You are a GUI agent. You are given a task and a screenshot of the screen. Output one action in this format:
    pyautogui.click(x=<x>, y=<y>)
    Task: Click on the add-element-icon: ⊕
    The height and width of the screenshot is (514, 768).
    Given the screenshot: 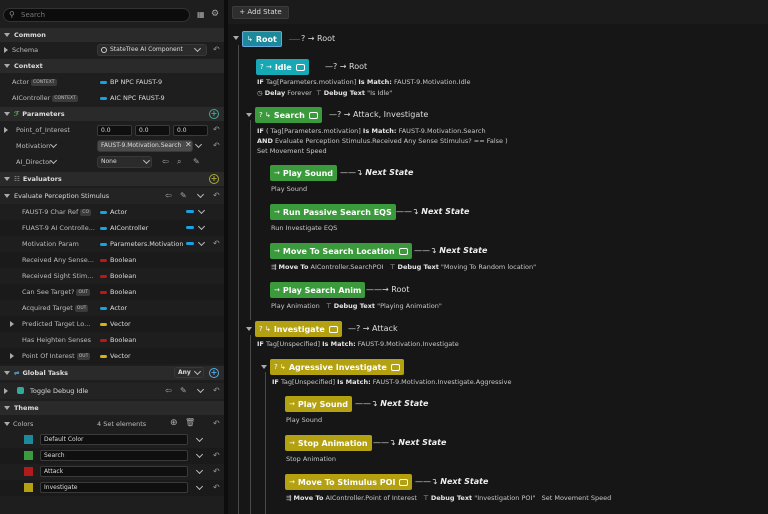 What is the action you would take?
    pyautogui.click(x=174, y=423)
    